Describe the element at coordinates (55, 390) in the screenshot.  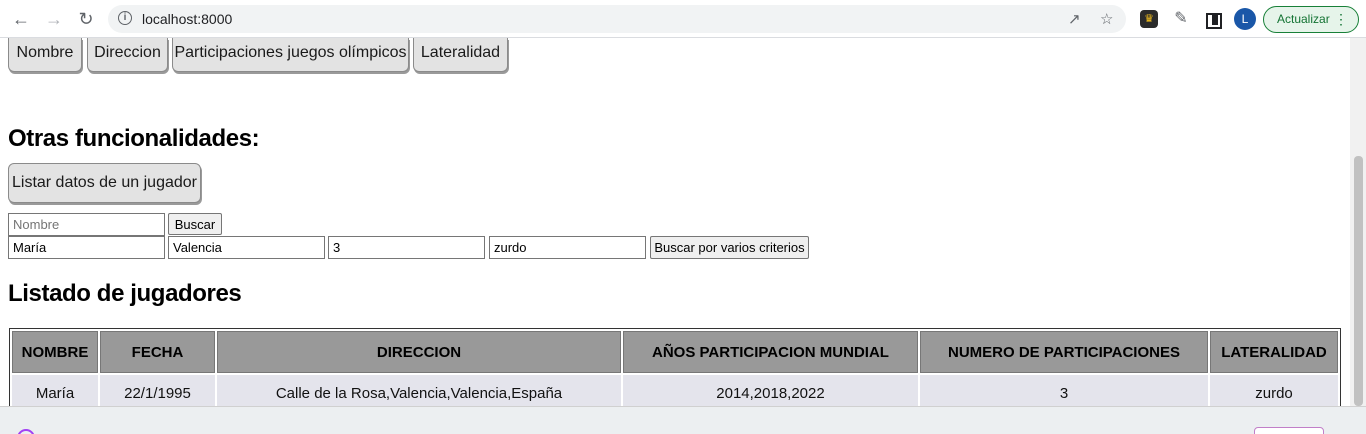
I see `cell-name: María` at that location.